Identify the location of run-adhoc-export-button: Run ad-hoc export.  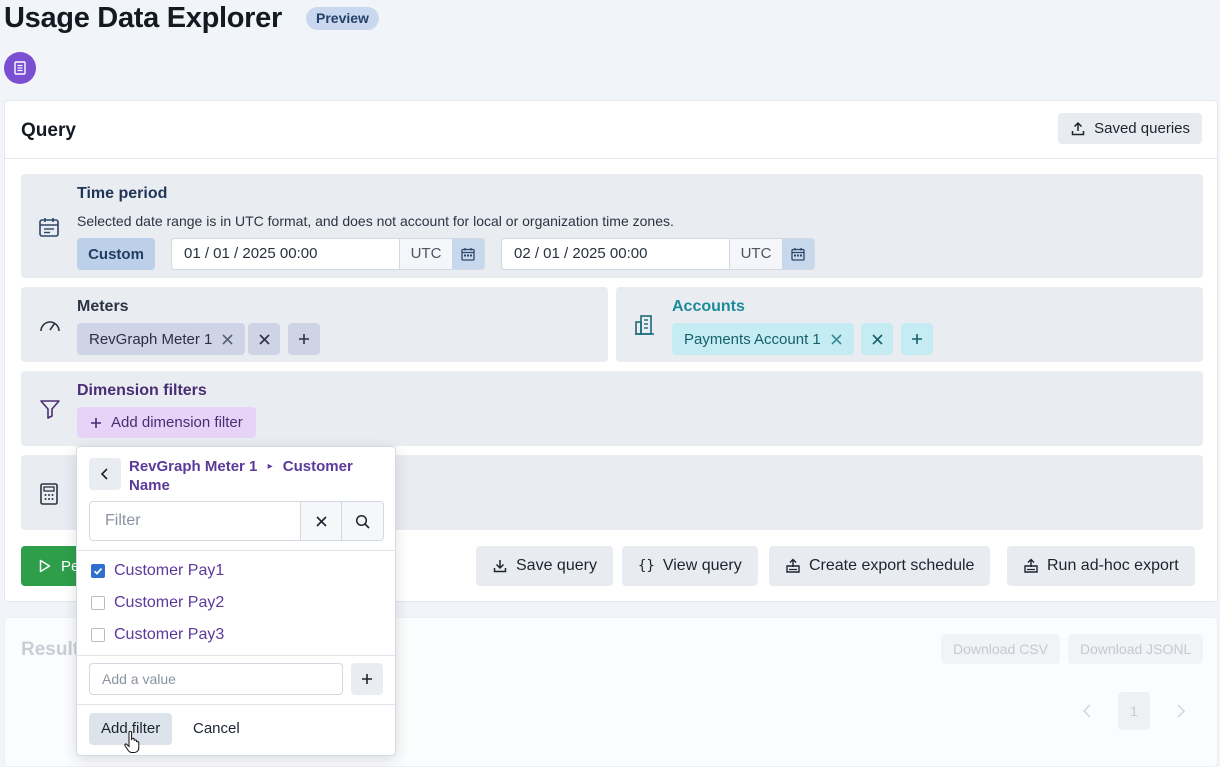
(1101, 566).